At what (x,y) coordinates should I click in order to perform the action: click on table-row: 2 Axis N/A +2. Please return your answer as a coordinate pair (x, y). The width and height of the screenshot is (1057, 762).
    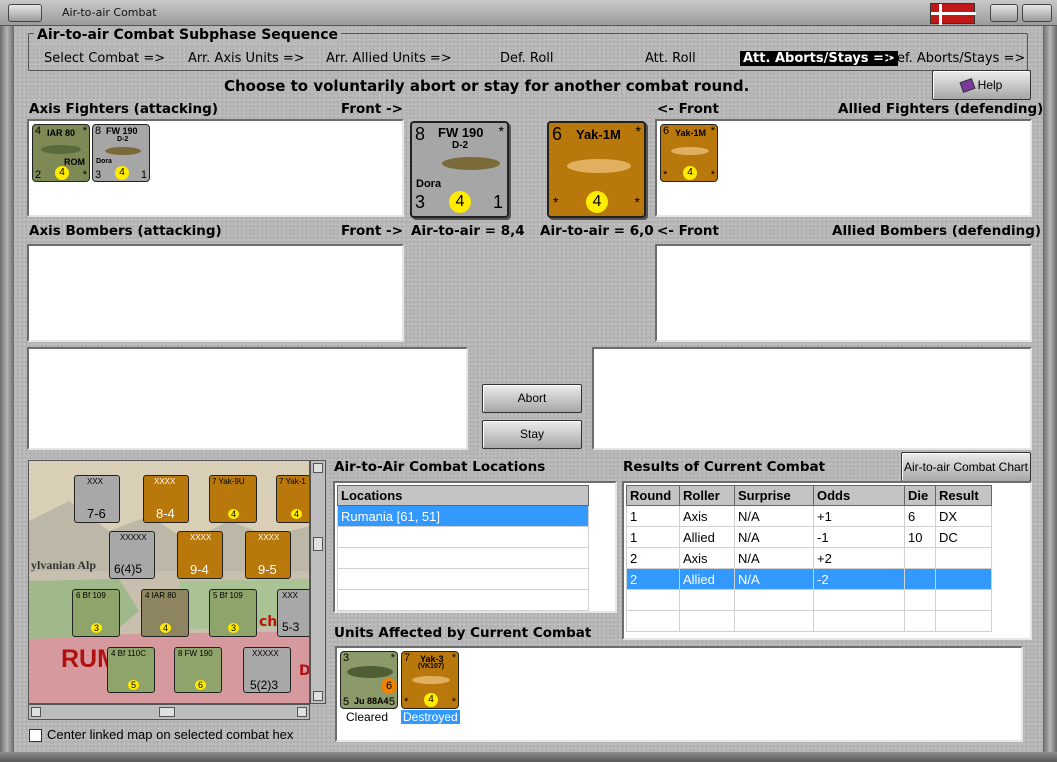
    Looking at the image, I should click on (809, 558).